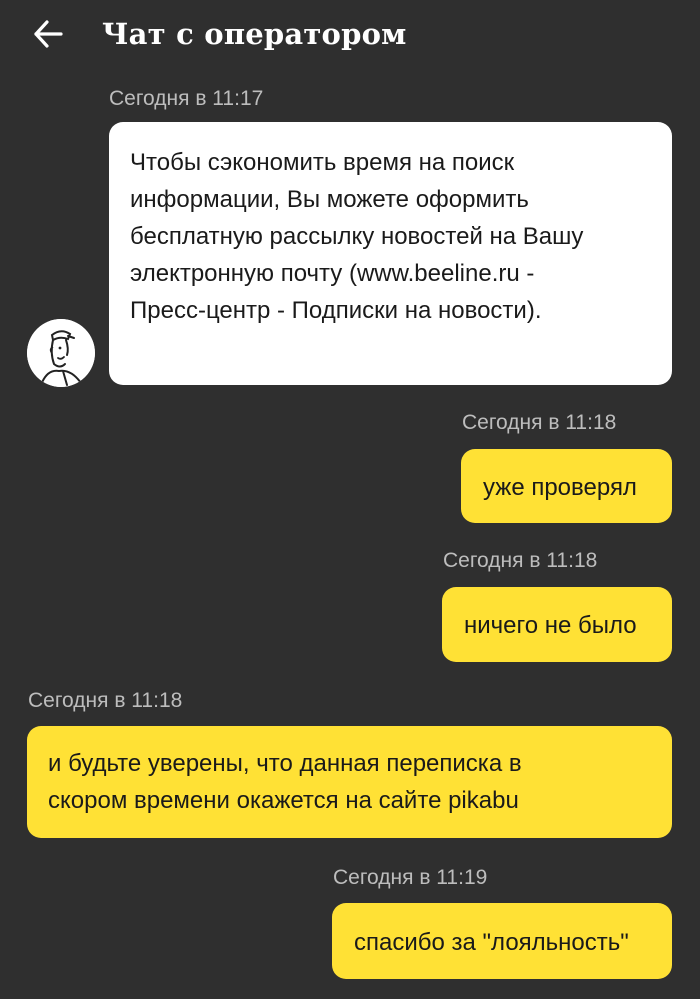 The width and height of the screenshot is (700, 999). What do you see at coordinates (336, 310) in the screenshot?
I see `message-line: Пресс-центр - Подписки на новости).` at bounding box center [336, 310].